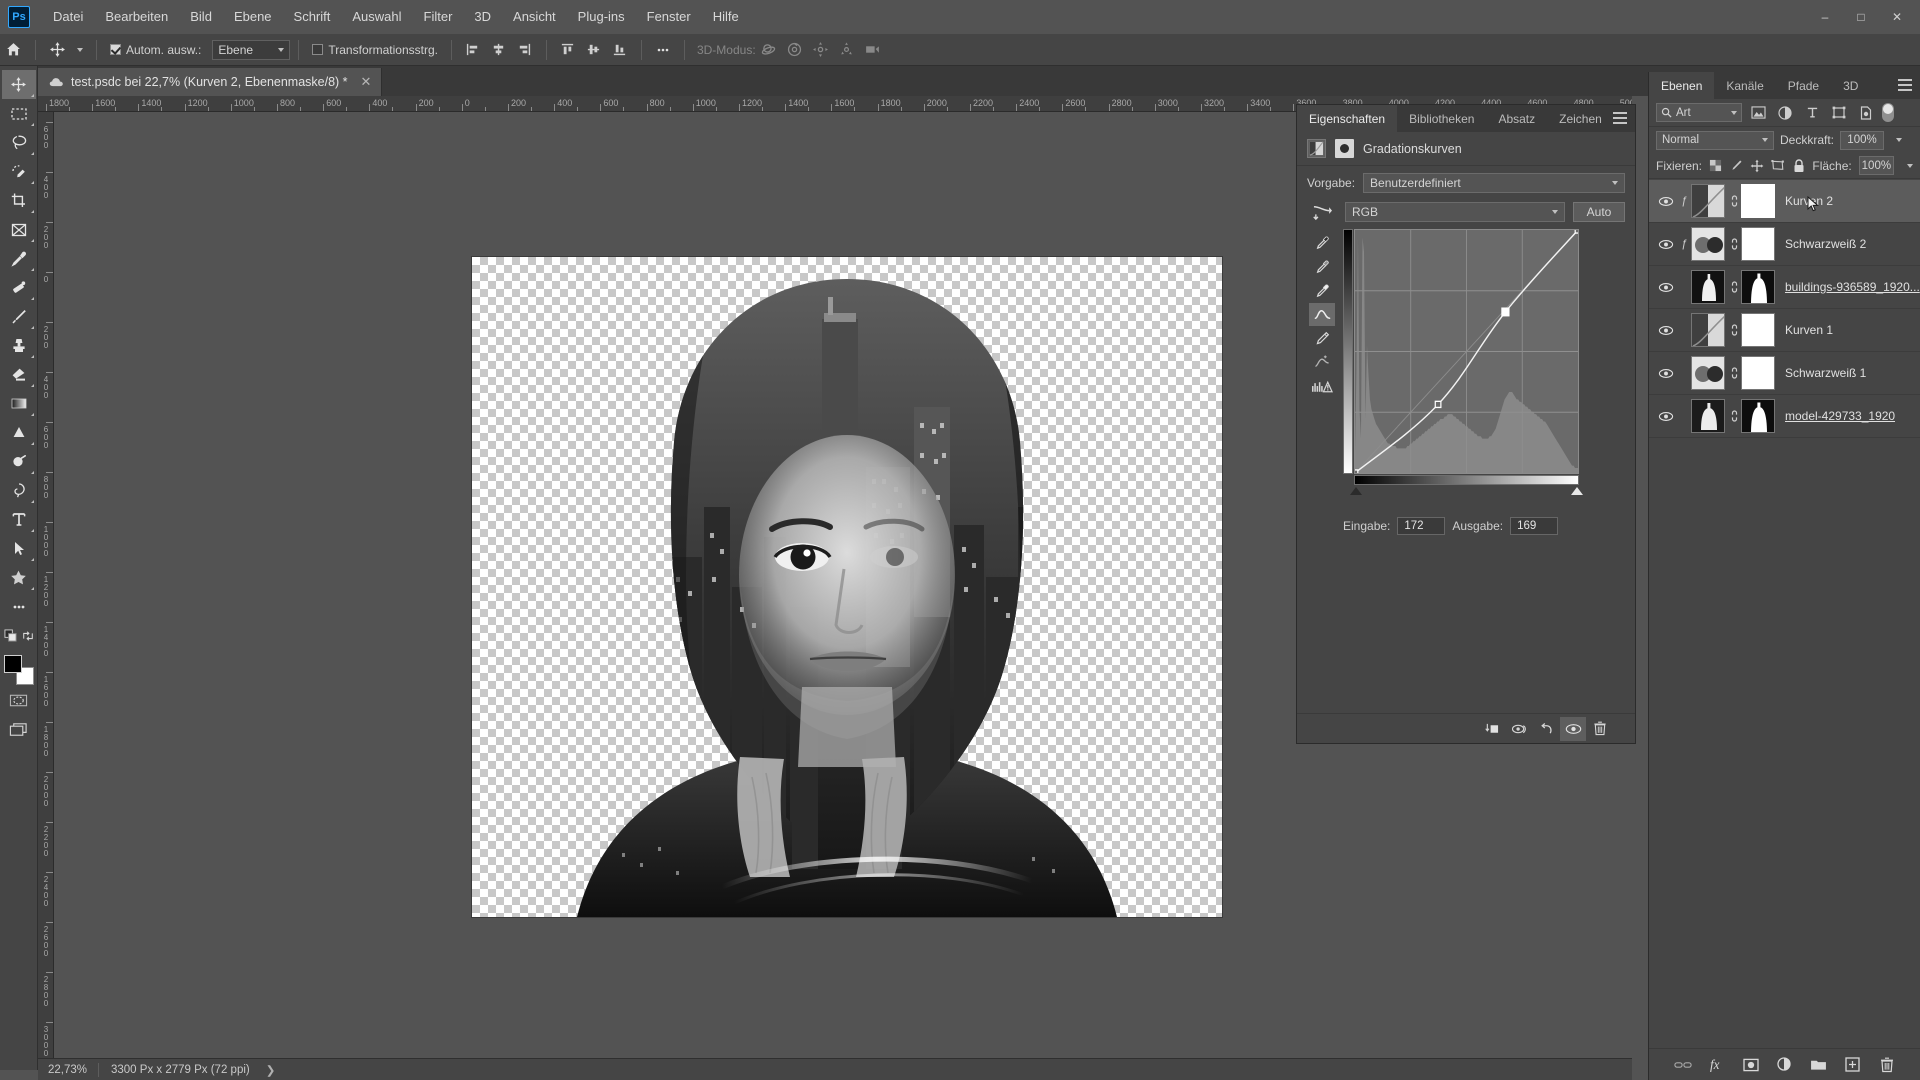 This screenshot has width=1920, height=1080. I want to click on smooth-curve-icon, so click(1322, 362).